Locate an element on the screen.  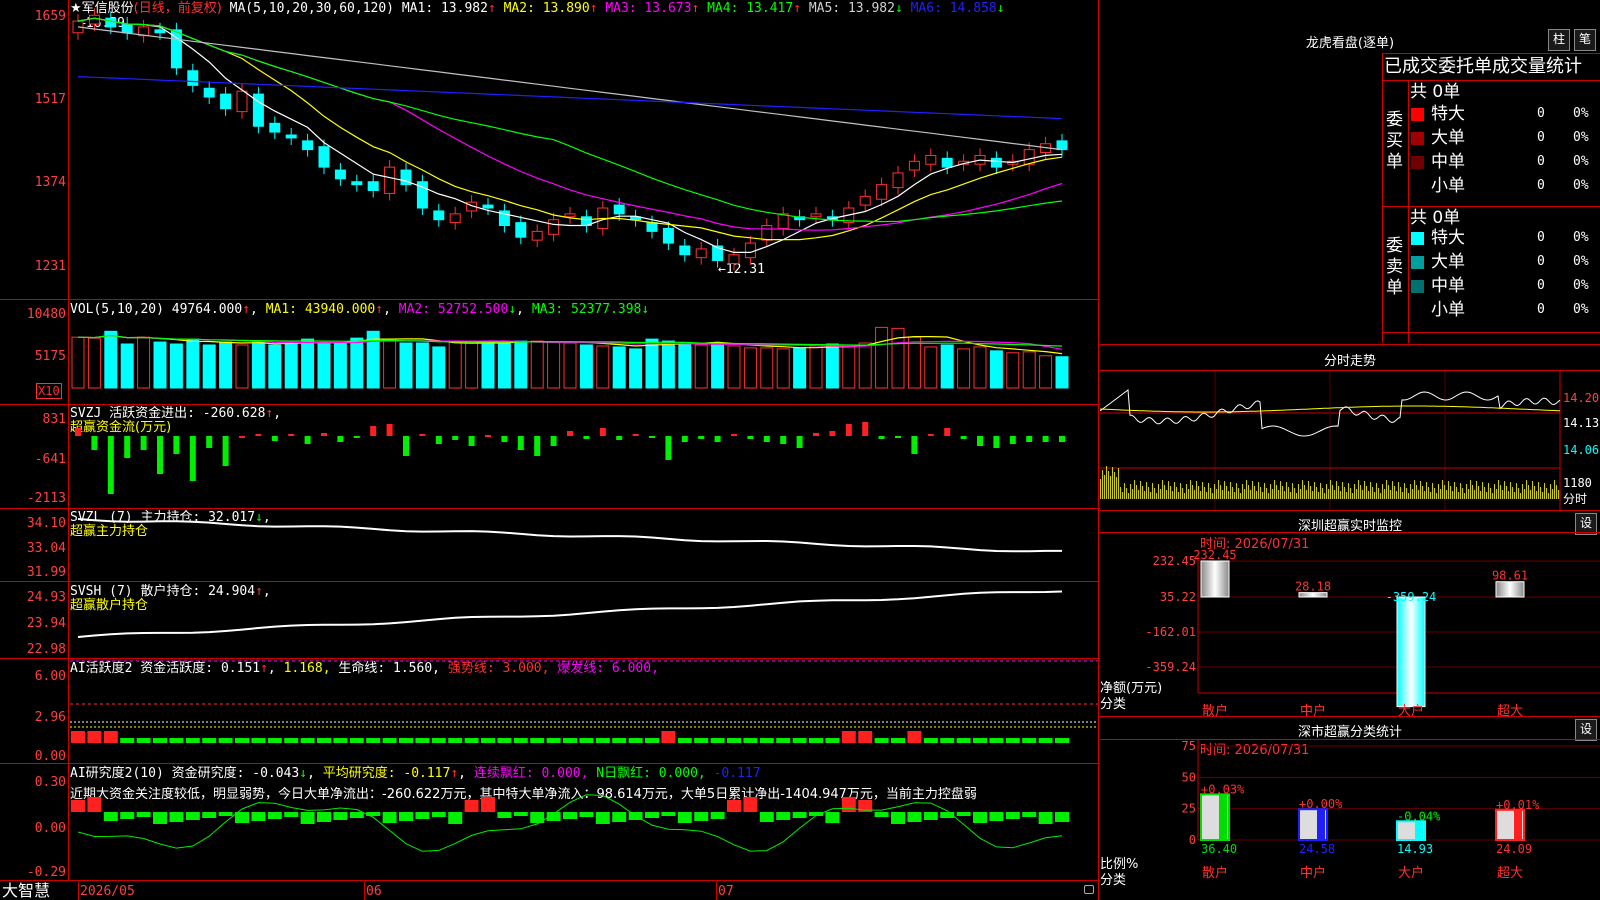
intraday-chart is located at coordinates (1350, 441).